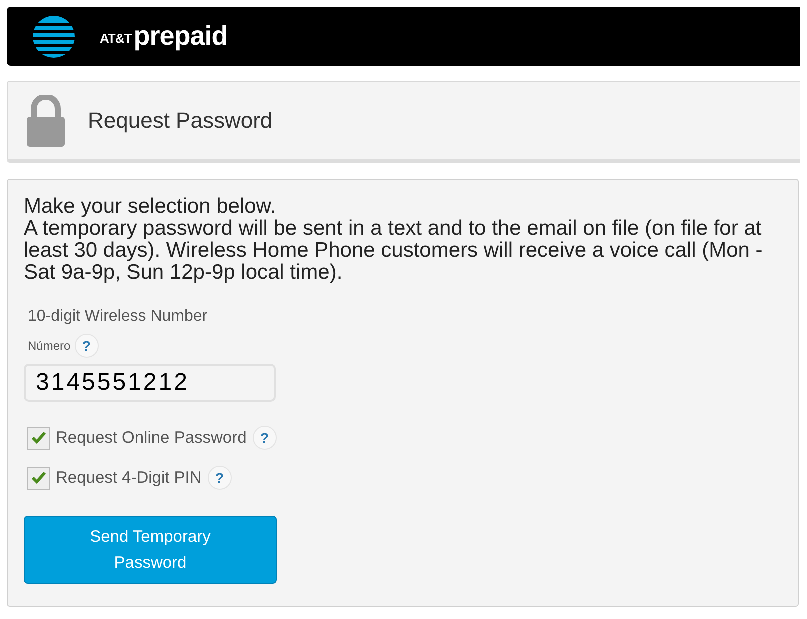  Describe the element at coordinates (181, 36) in the screenshot. I see `product-name: prepaid` at that location.